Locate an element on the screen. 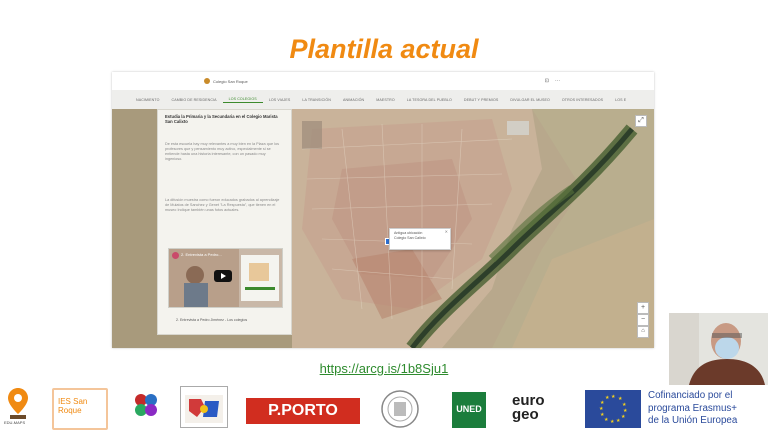  escola-logo is located at coordinates (146, 407).